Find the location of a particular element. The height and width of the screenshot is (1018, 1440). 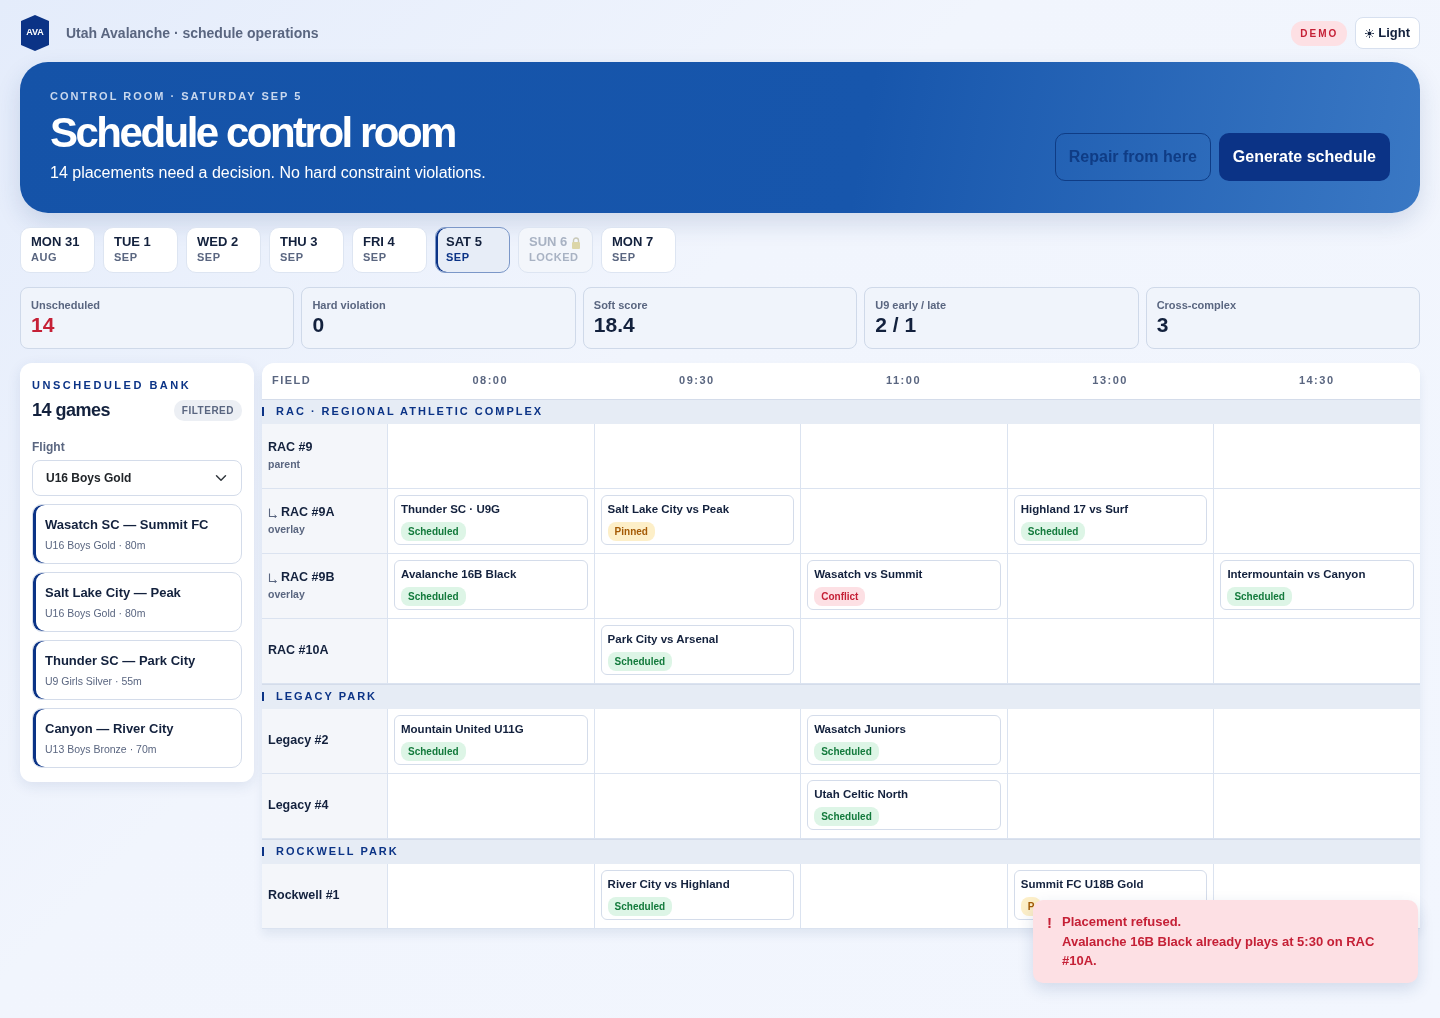

slot-cell: Utah Celtic North Scheduled is located at coordinates (903, 806).